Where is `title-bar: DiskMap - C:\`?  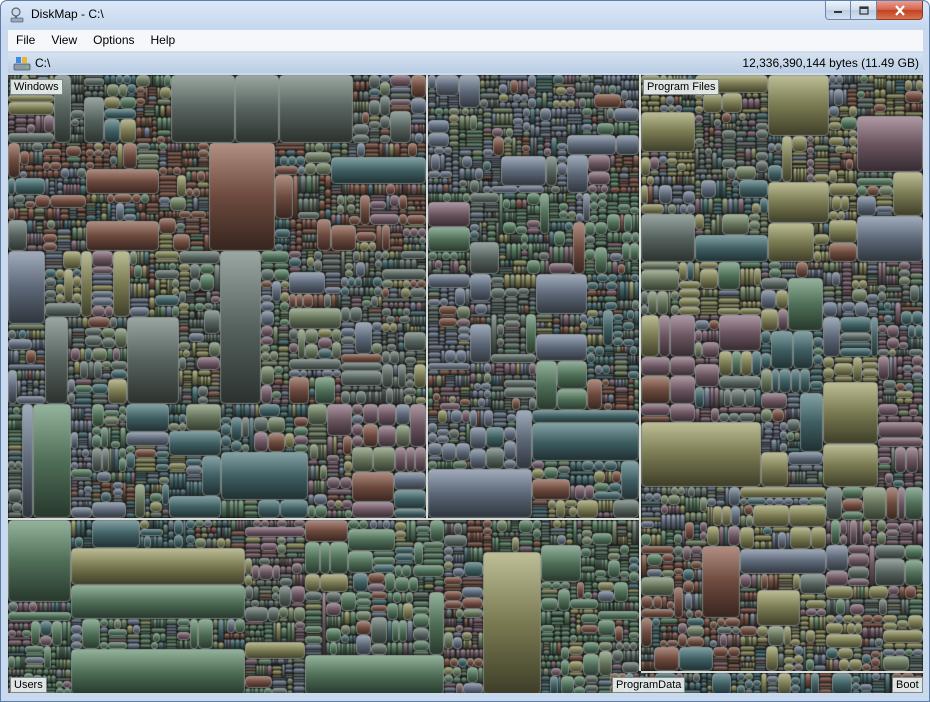
title-bar: DiskMap - C:\ is located at coordinates (465, 15).